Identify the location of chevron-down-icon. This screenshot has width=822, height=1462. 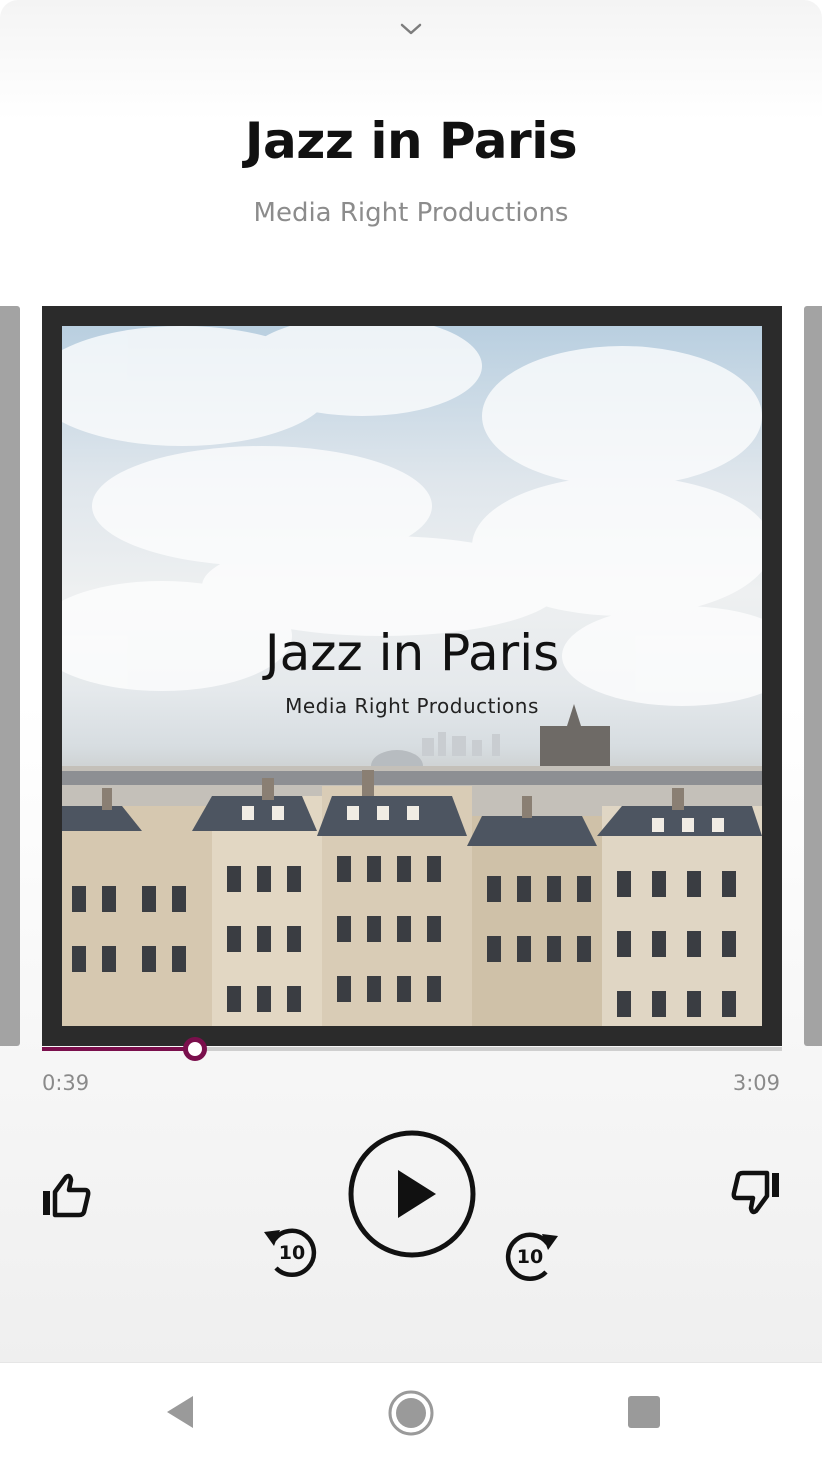
(411, 29).